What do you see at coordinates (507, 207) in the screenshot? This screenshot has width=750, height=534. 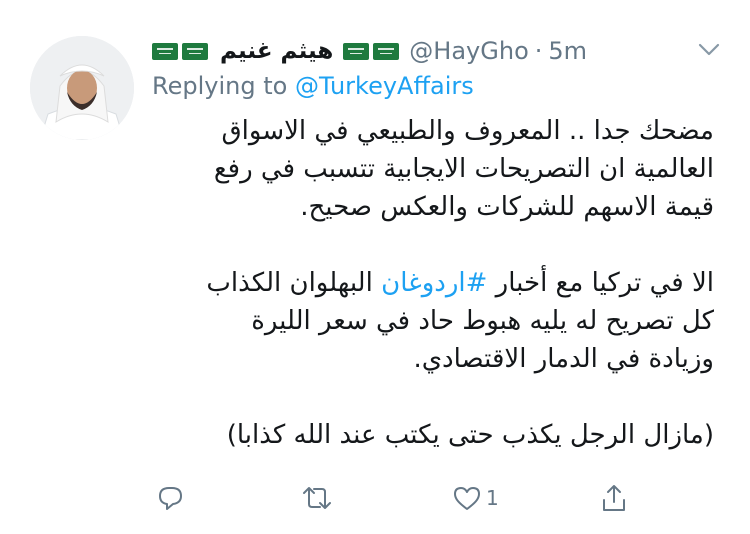 I see `tweet-line: قيمة الاسهم للشركات والعكس صحيح.` at bounding box center [507, 207].